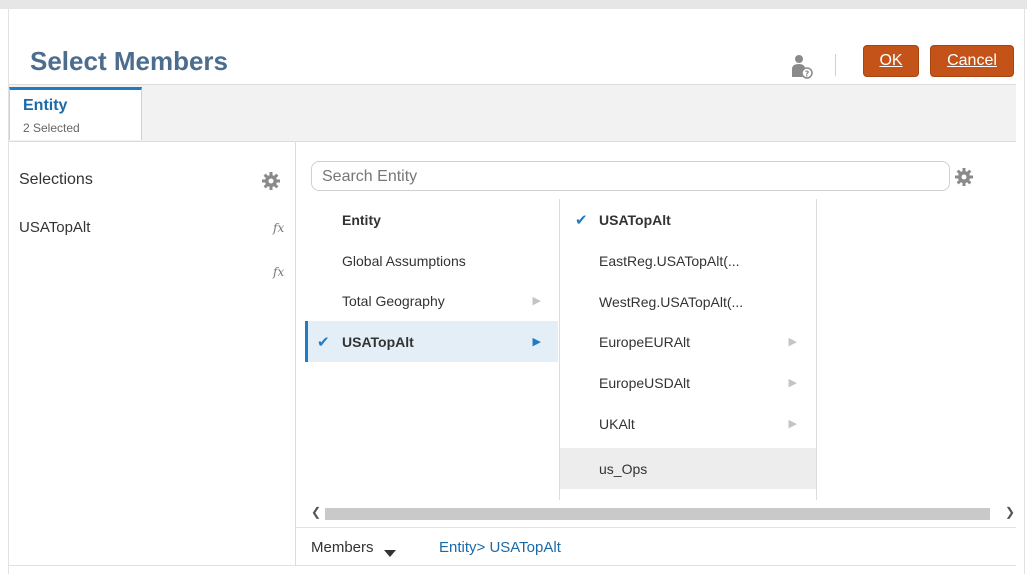  Describe the element at coordinates (656, 546) in the screenshot. I see `members-footer: Members Entity> USATopAlt` at that location.